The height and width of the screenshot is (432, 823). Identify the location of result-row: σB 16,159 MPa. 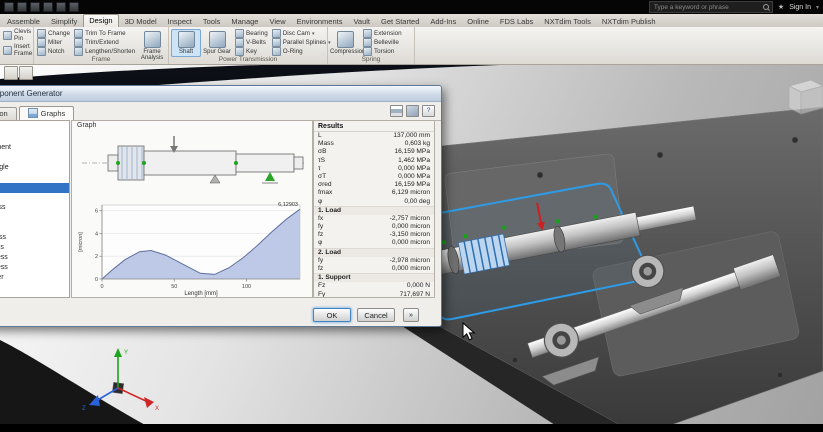
(374, 152).